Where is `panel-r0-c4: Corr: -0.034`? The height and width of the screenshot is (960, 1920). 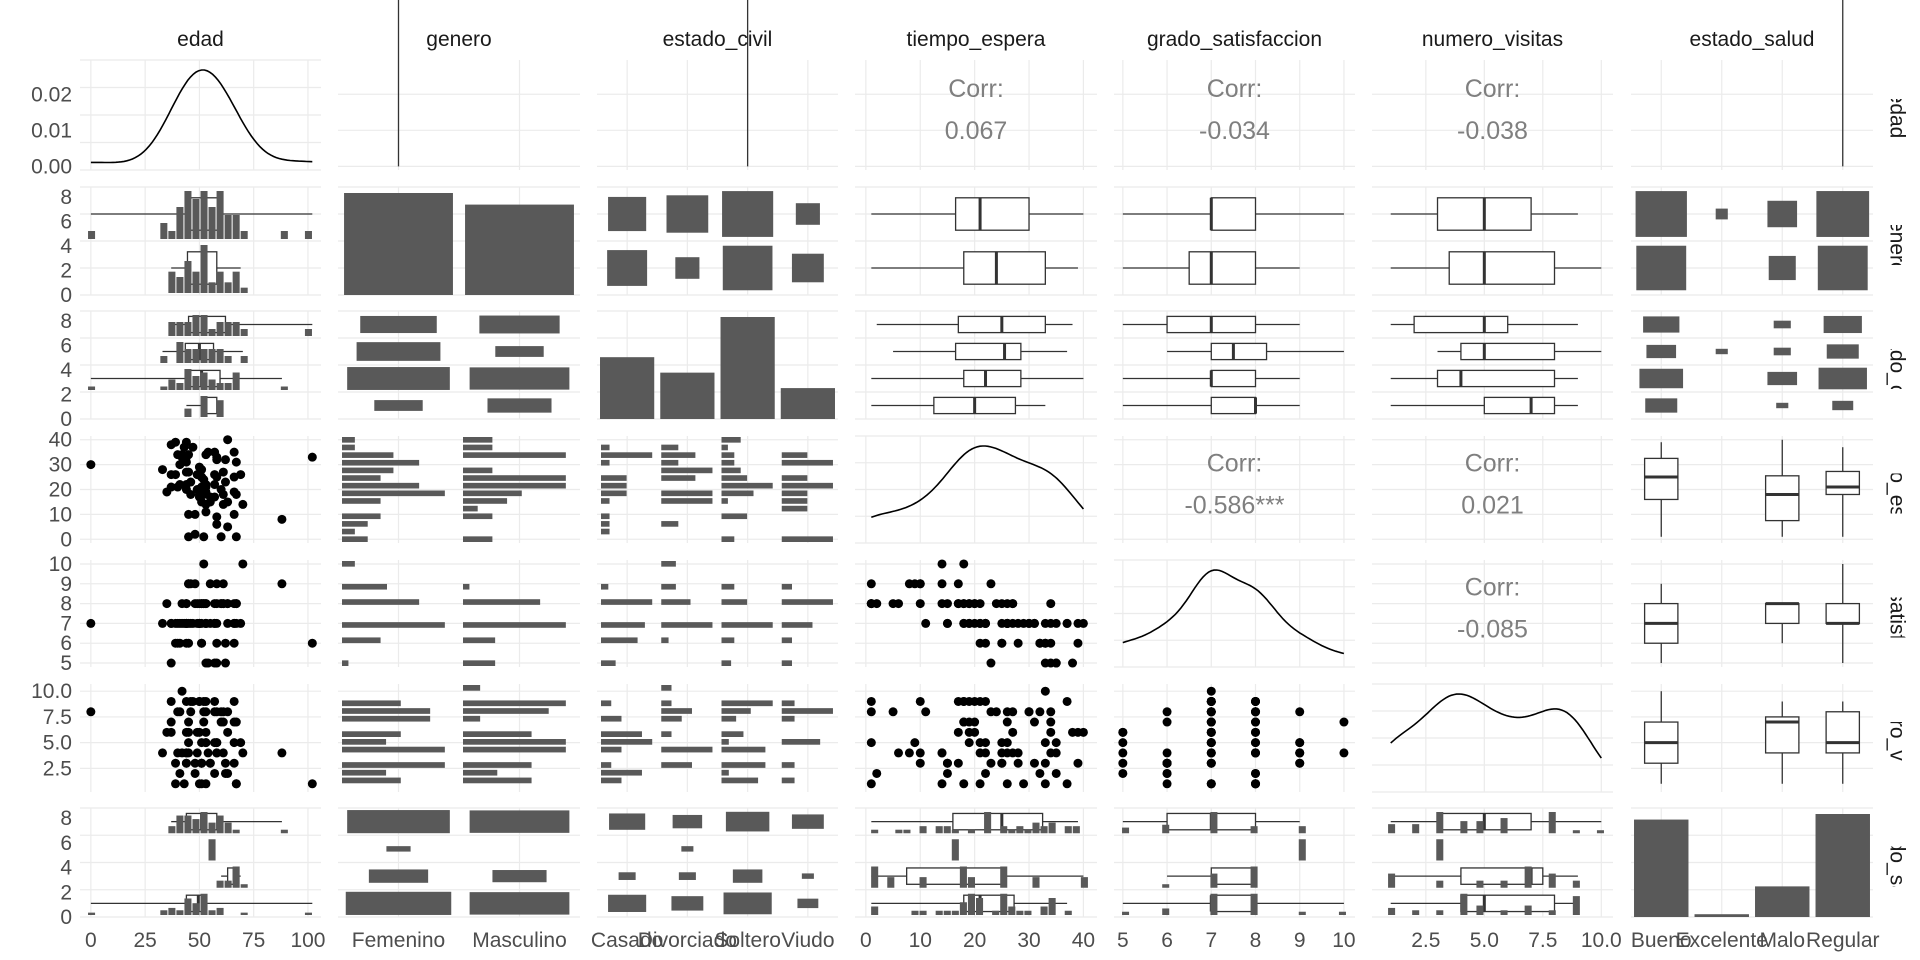
panel-r0-c4: Corr: -0.034 is located at coordinates (1234, 115).